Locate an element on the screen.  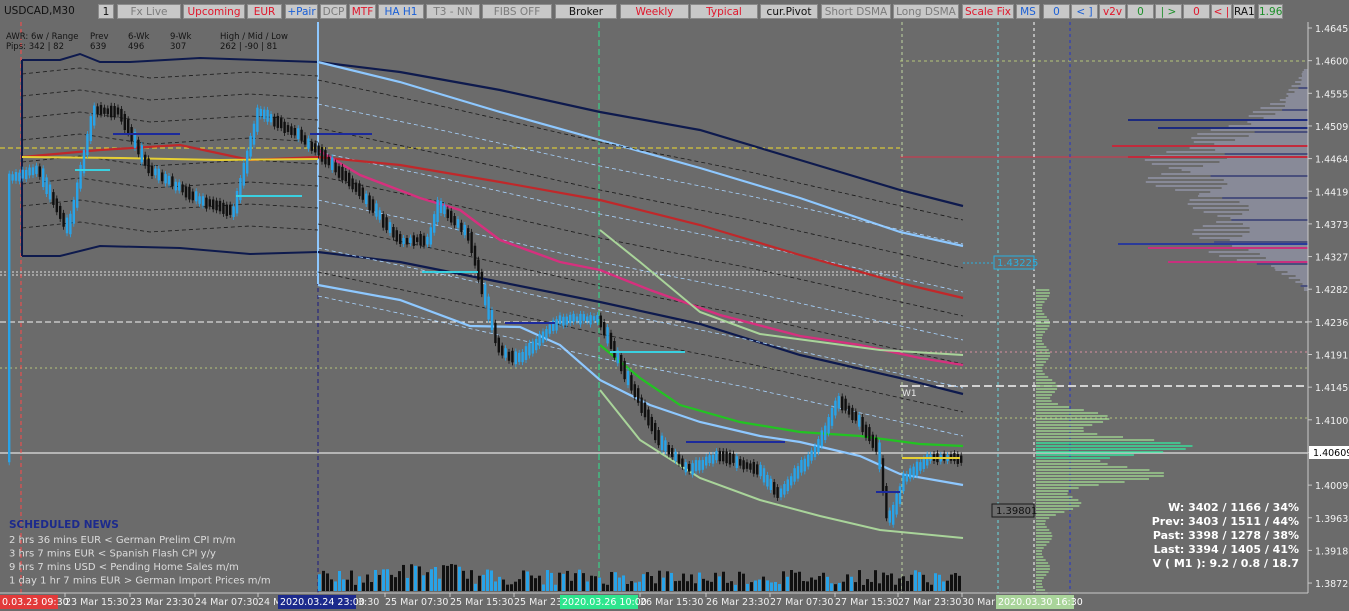
toolbar-button-9: FIBS OFF is located at coordinates (517, 11).